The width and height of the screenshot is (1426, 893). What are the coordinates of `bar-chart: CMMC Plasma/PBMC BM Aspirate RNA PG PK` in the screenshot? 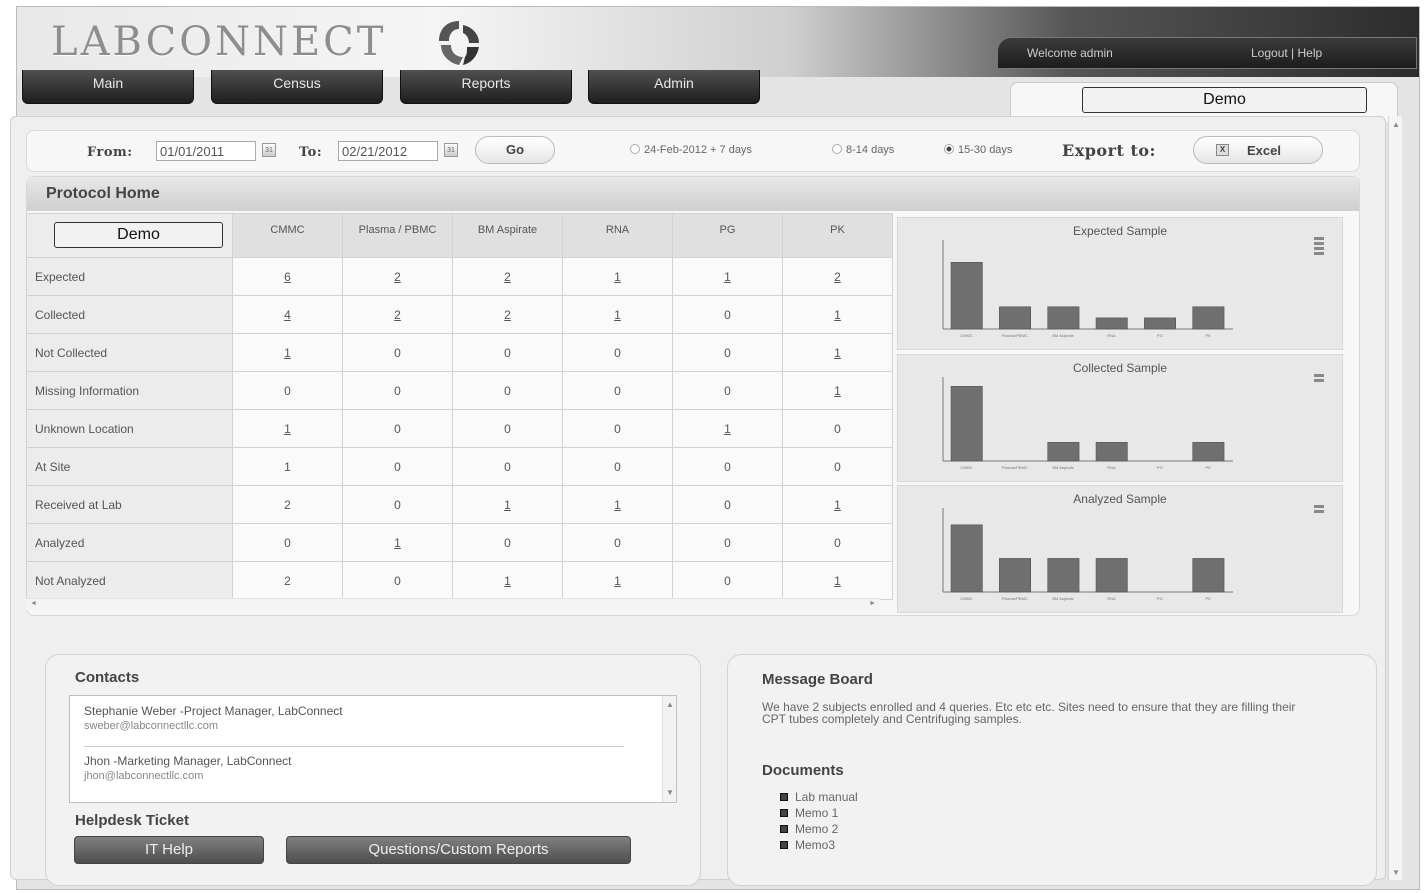 It's located at (1087, 554).